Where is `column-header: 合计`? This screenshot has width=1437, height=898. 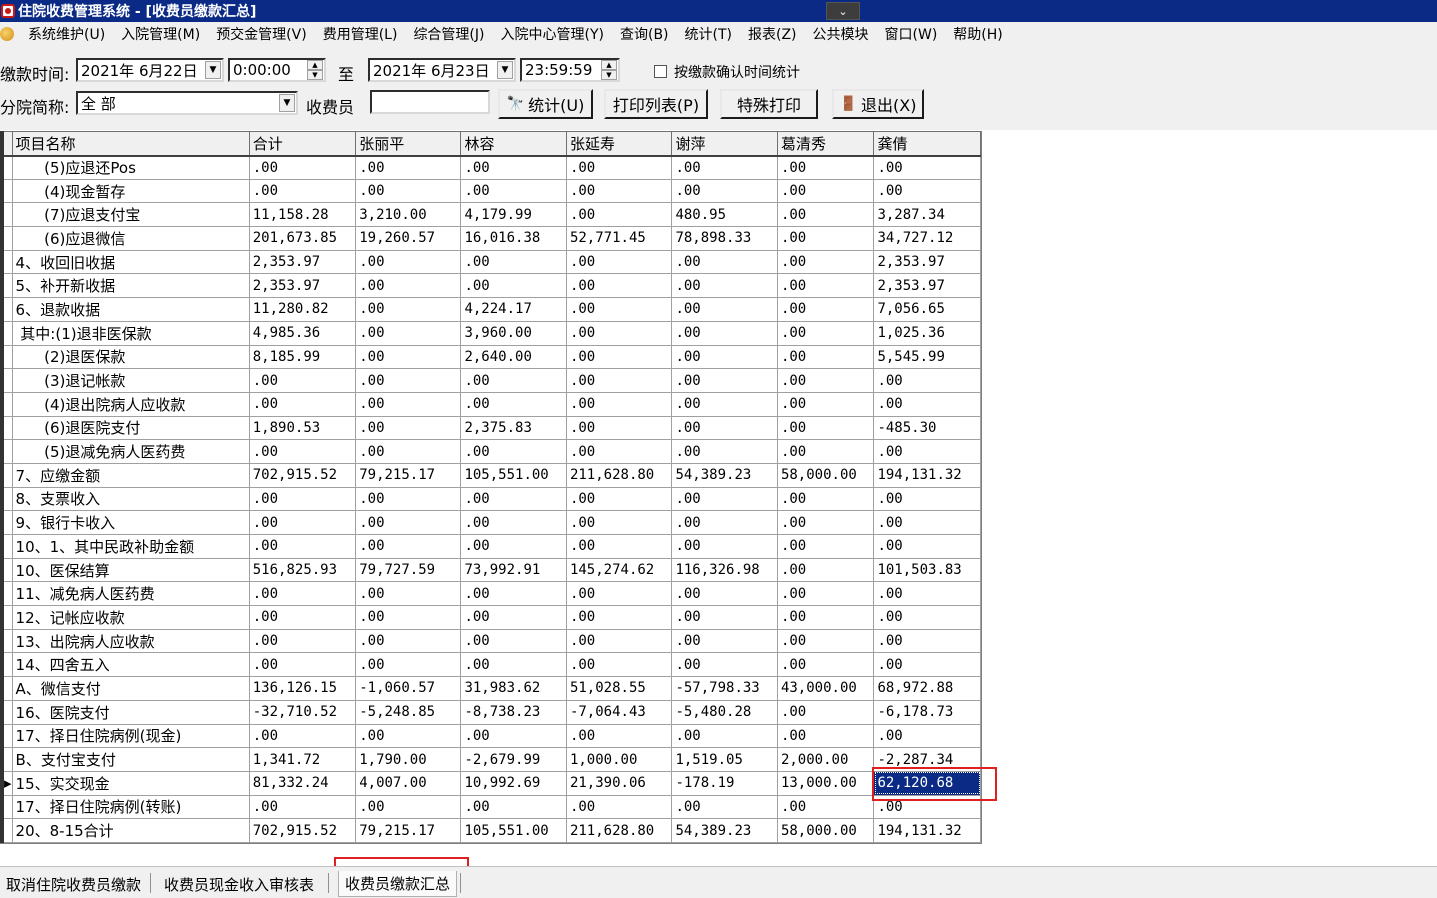
column-header: 合计 is located at coordinates (302, 144).